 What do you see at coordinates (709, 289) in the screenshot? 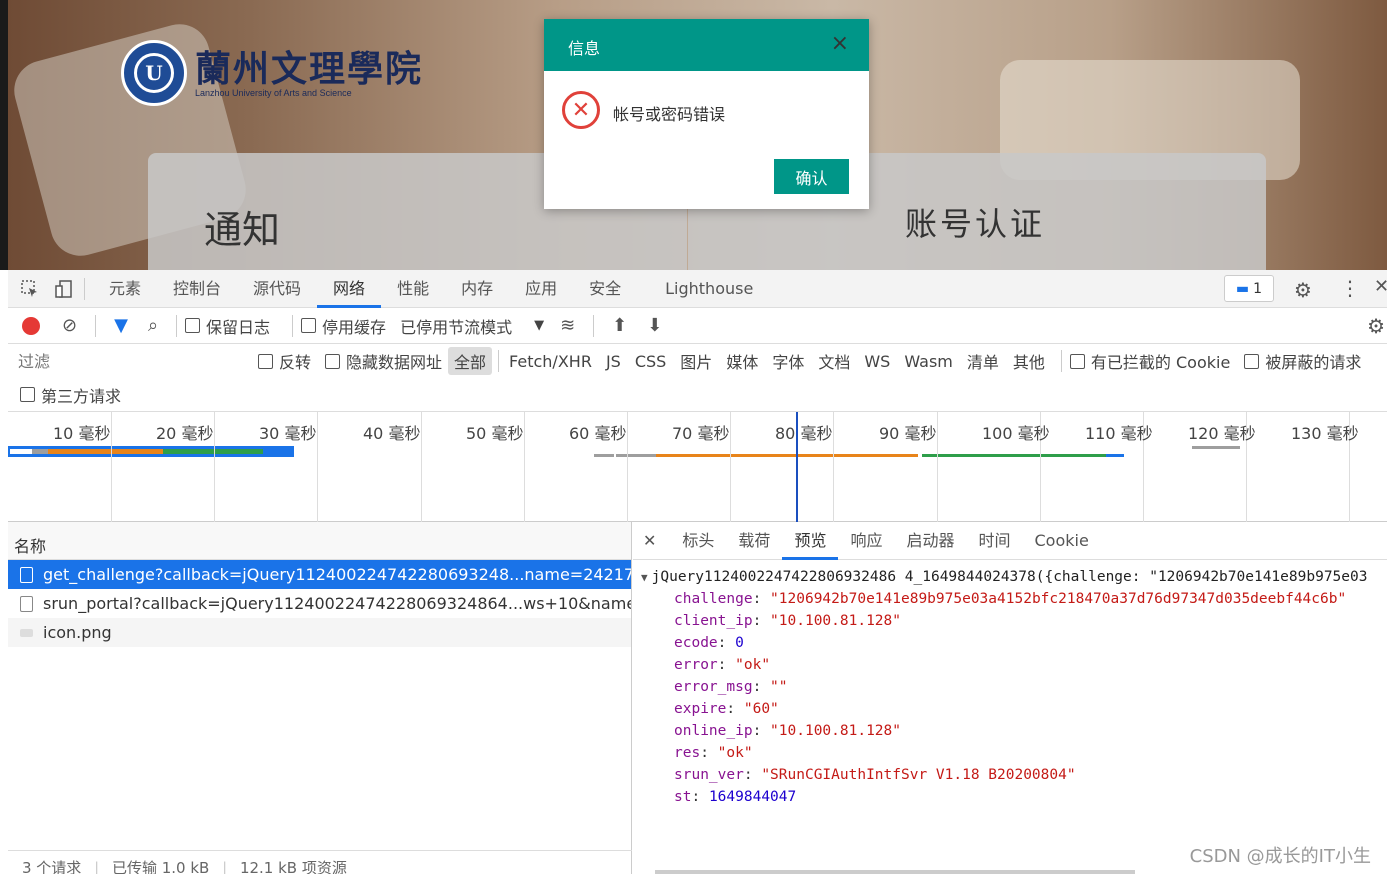
I see `tab-lighthouse: Lighthouse` at bounding box center [709, 289].